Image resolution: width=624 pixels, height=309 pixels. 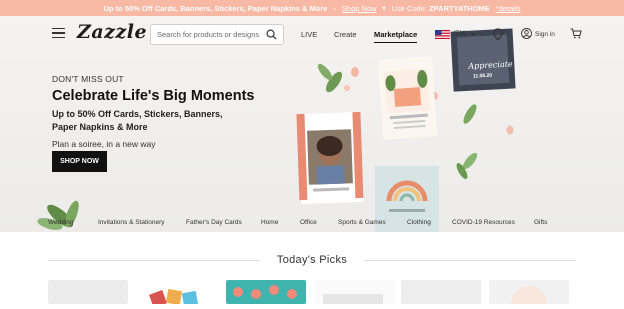 I want to click on promo-code: Use Code: ZPARTYATHOME, so click(x=440, y=8).